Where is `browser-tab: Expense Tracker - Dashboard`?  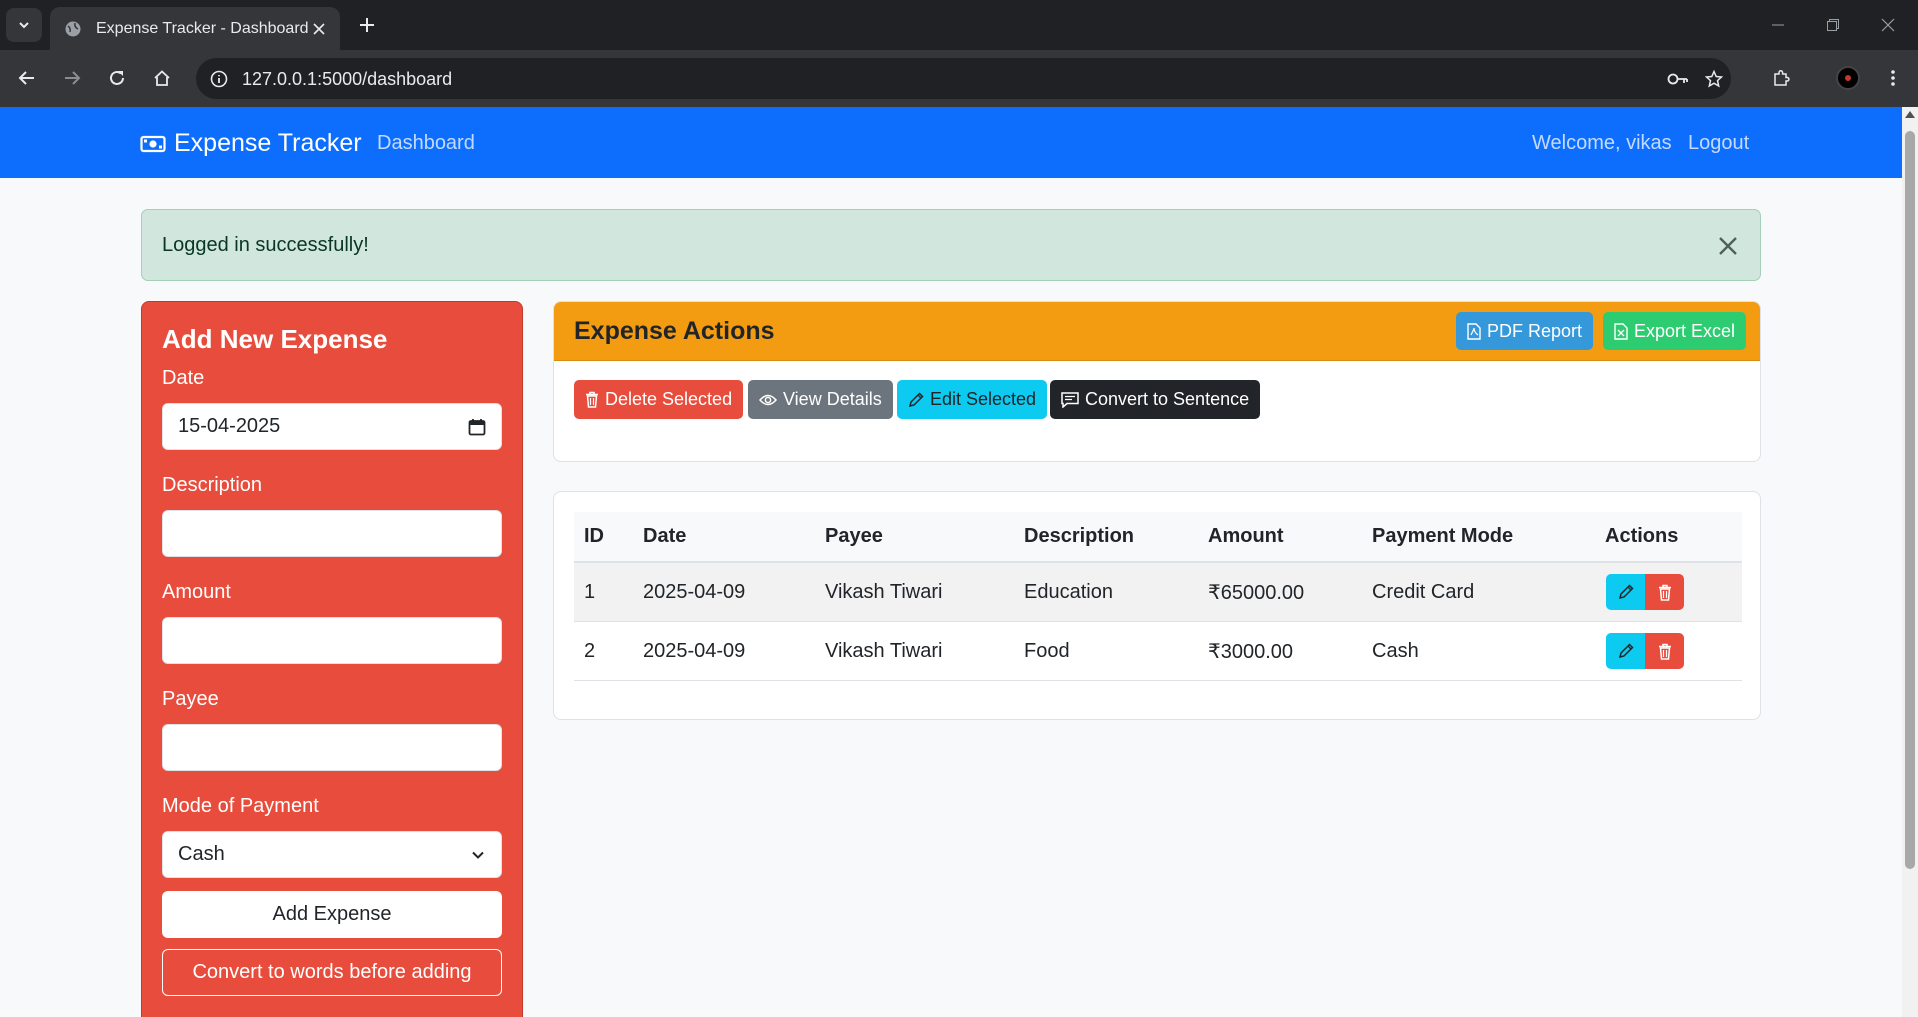 browser-tab: Expense Tracker - Dashboard is located at coordinates (195, 28).